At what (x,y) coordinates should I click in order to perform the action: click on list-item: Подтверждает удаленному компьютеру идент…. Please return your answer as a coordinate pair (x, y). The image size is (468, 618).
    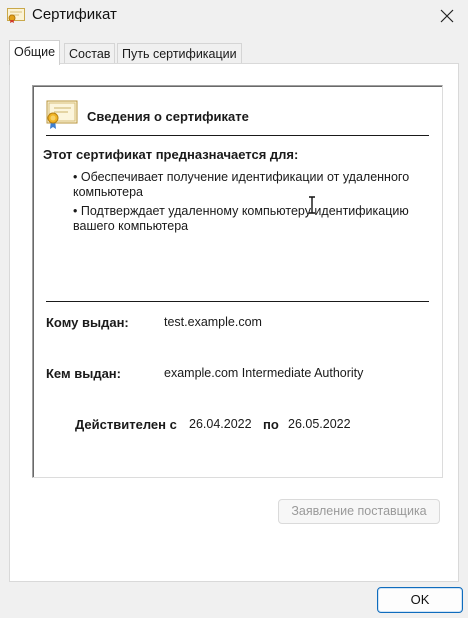
    Looking at the image, I should click on (253, 219).